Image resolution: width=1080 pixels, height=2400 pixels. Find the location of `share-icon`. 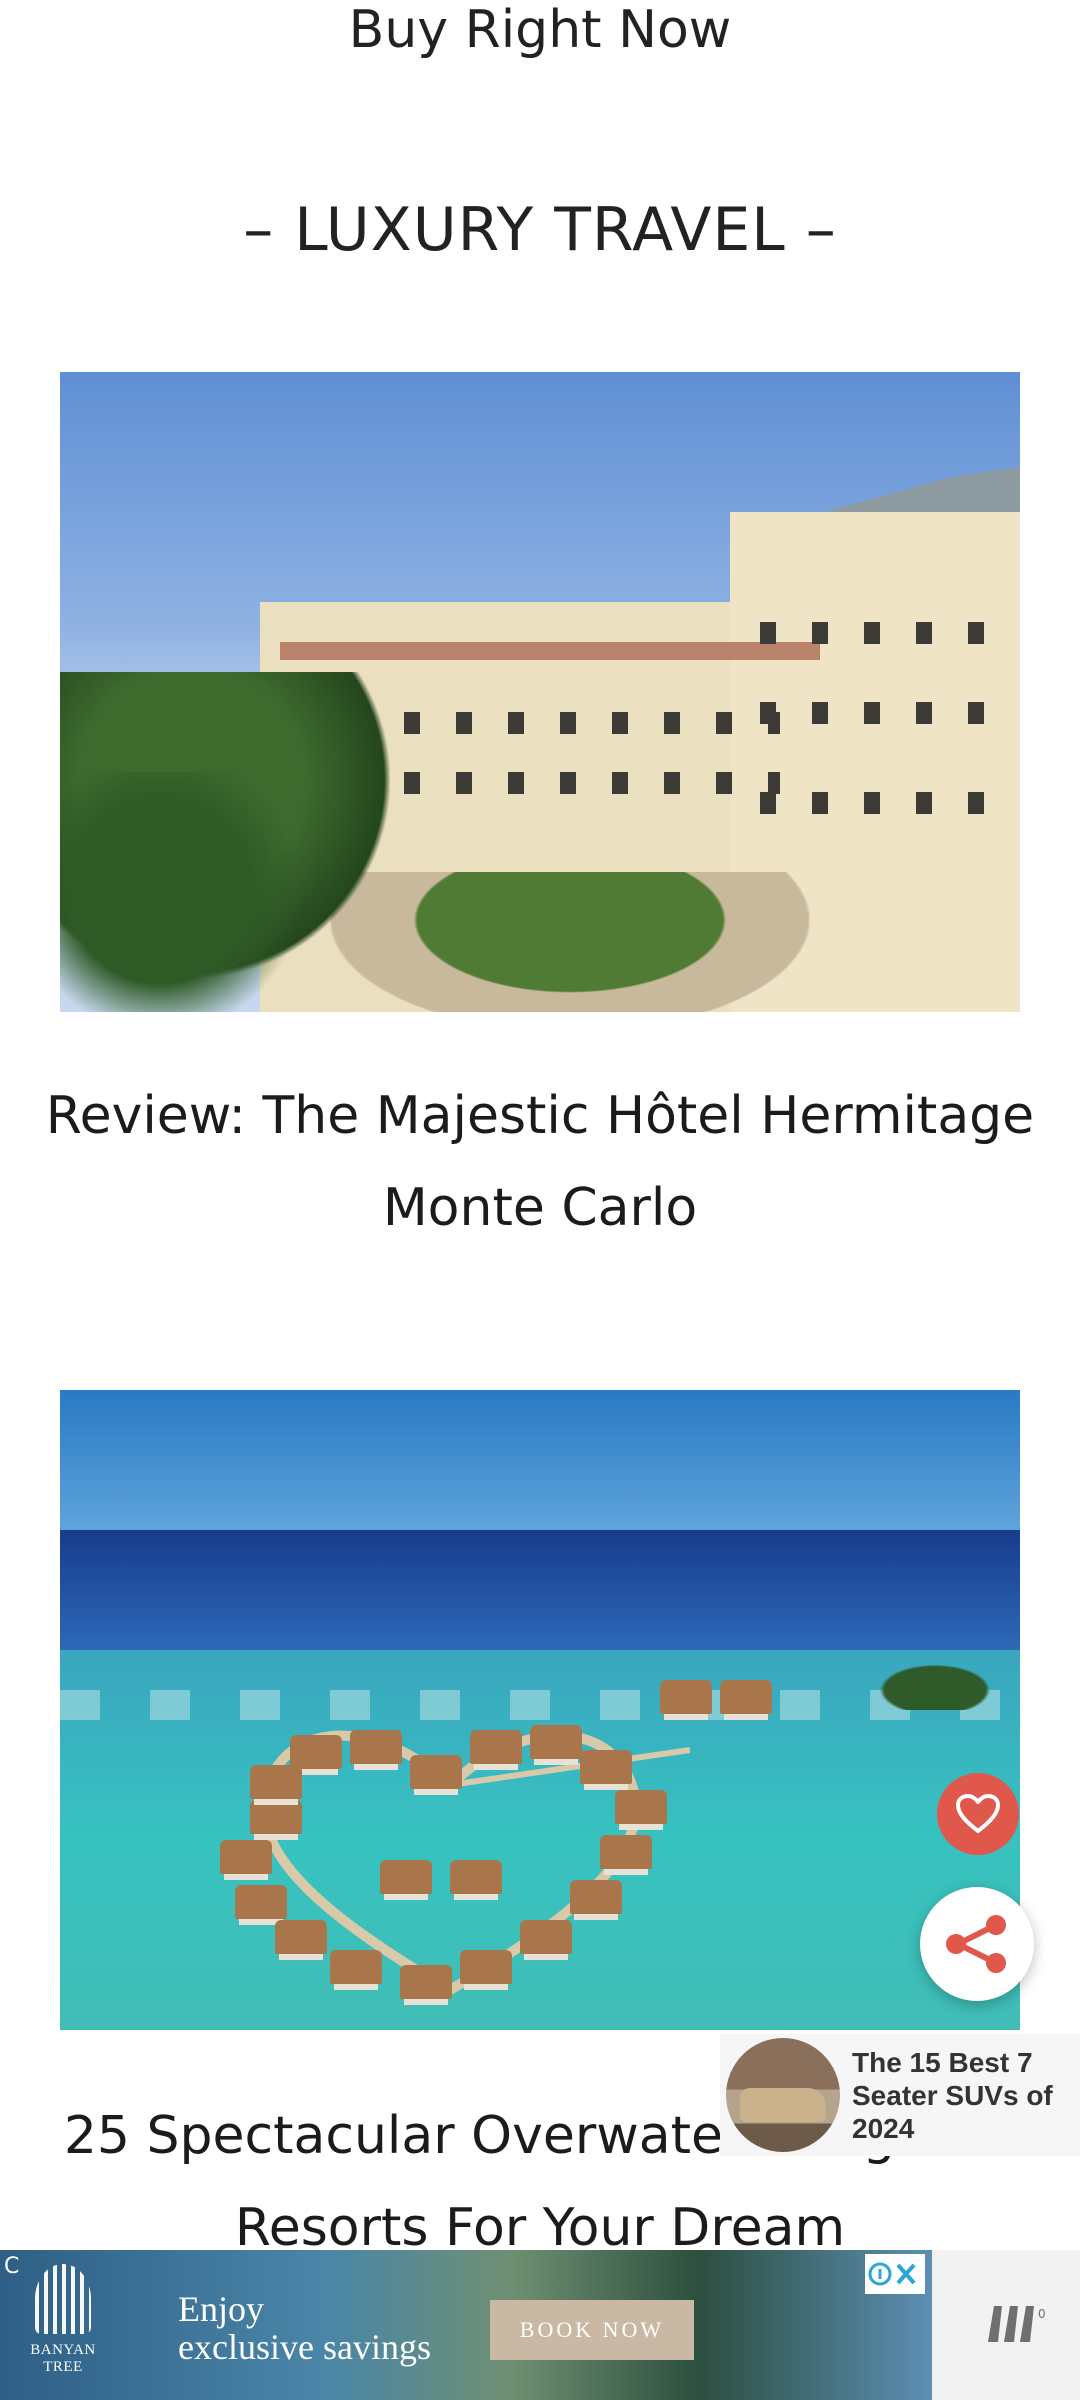

share-icon is located at coordinates (976, 1944).